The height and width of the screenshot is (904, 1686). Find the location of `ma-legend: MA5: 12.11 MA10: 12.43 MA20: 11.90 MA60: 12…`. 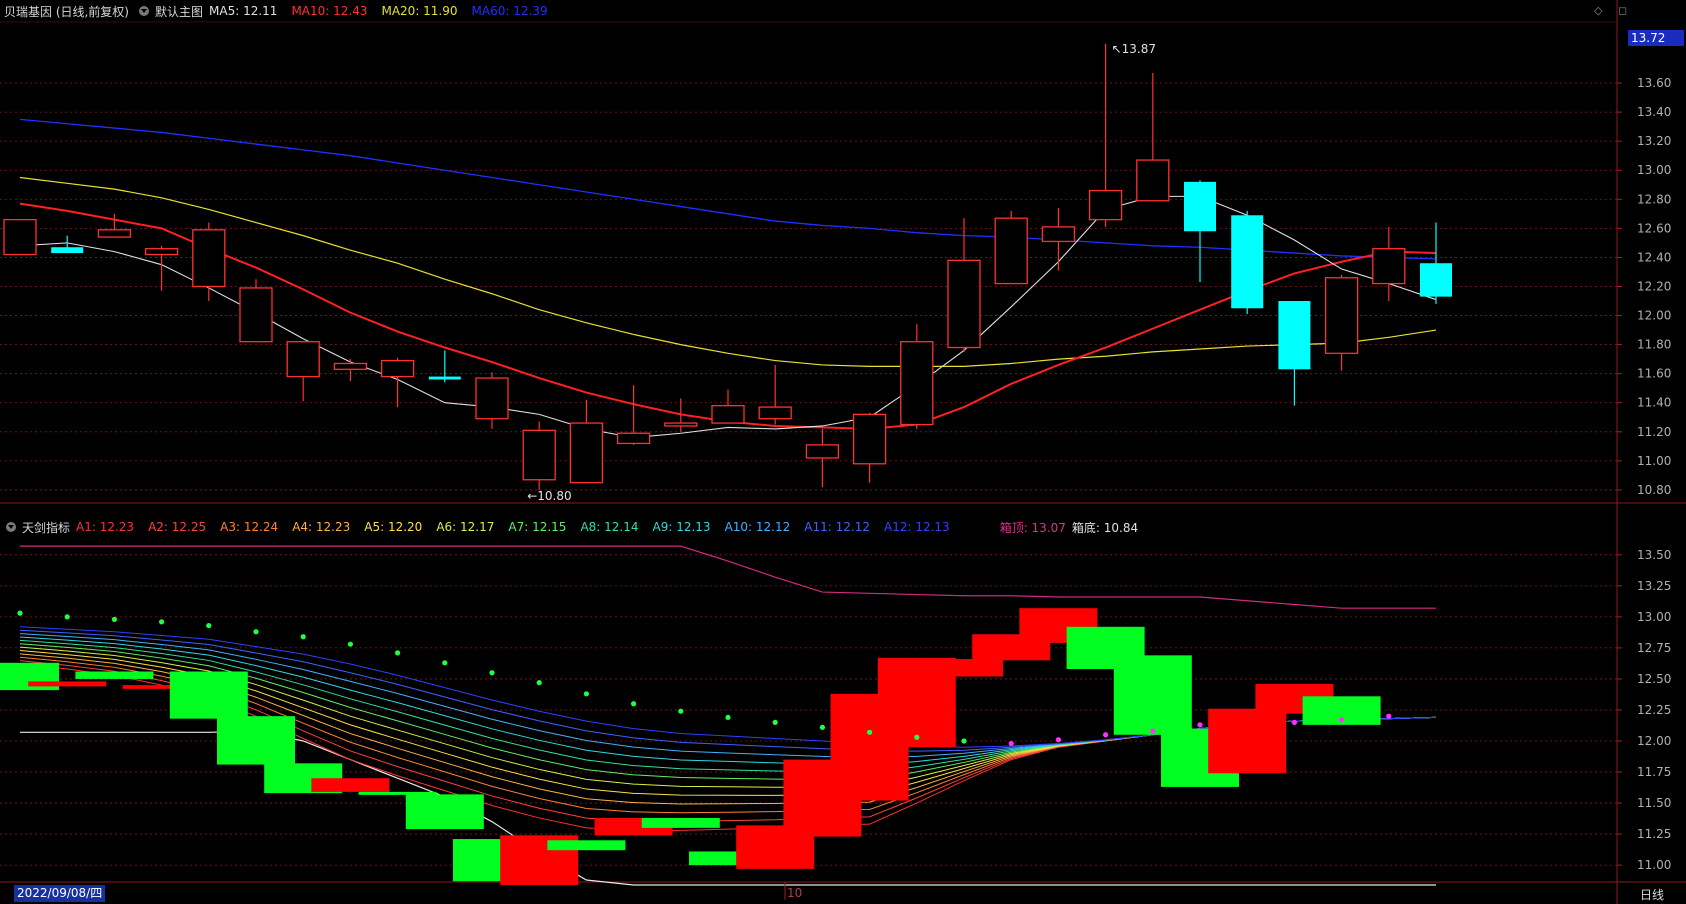

ma-legend: MA5: 12.11 MA10: 12.43 MA20: 11.90 MA60: 12… is located at coordinates (385, 11).